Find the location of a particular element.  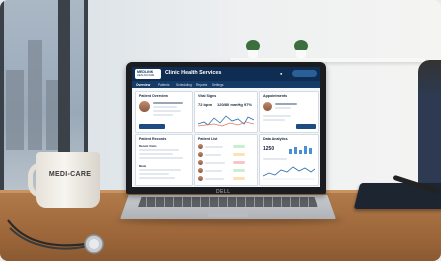

user-menu is located at coordinates (304, 73).